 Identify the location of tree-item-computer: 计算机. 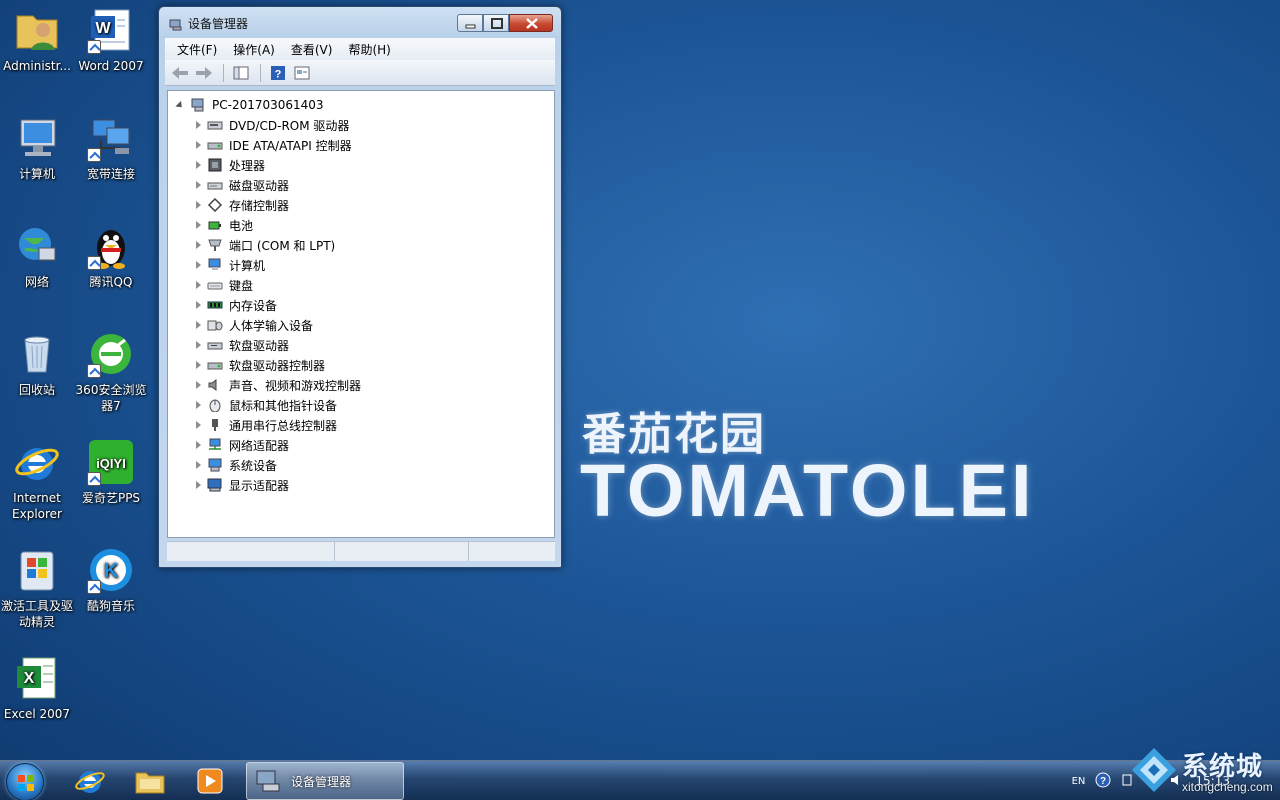
(230, 265).